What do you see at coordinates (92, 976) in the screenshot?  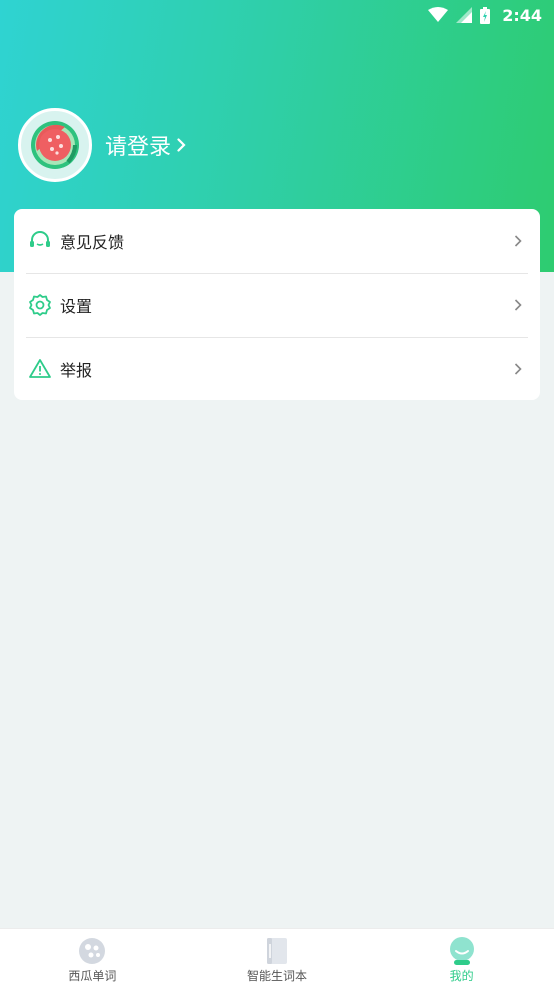 I see `tab-label: 西瓜单词` at bounding box center [92, 976].